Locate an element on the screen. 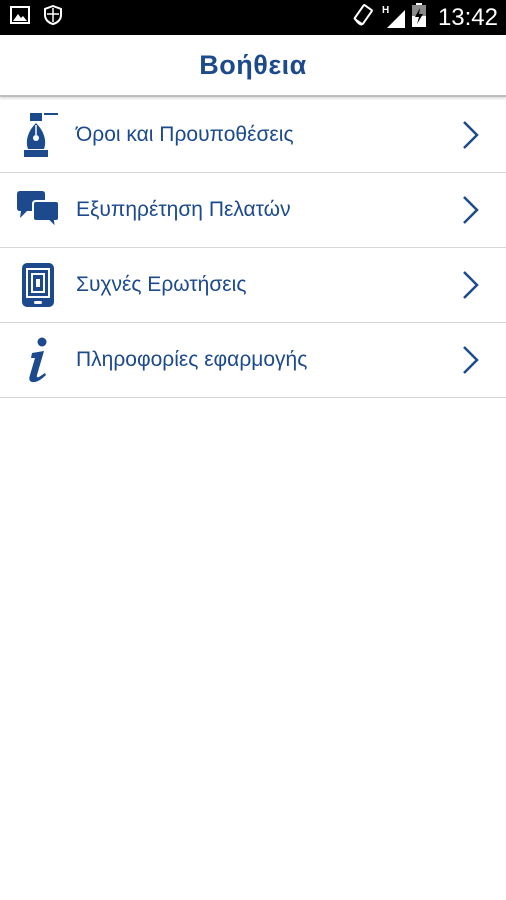 The height and width of the screenshot is (900, 506). status-bar: H 13:42 is located at coordinates (253, 17).